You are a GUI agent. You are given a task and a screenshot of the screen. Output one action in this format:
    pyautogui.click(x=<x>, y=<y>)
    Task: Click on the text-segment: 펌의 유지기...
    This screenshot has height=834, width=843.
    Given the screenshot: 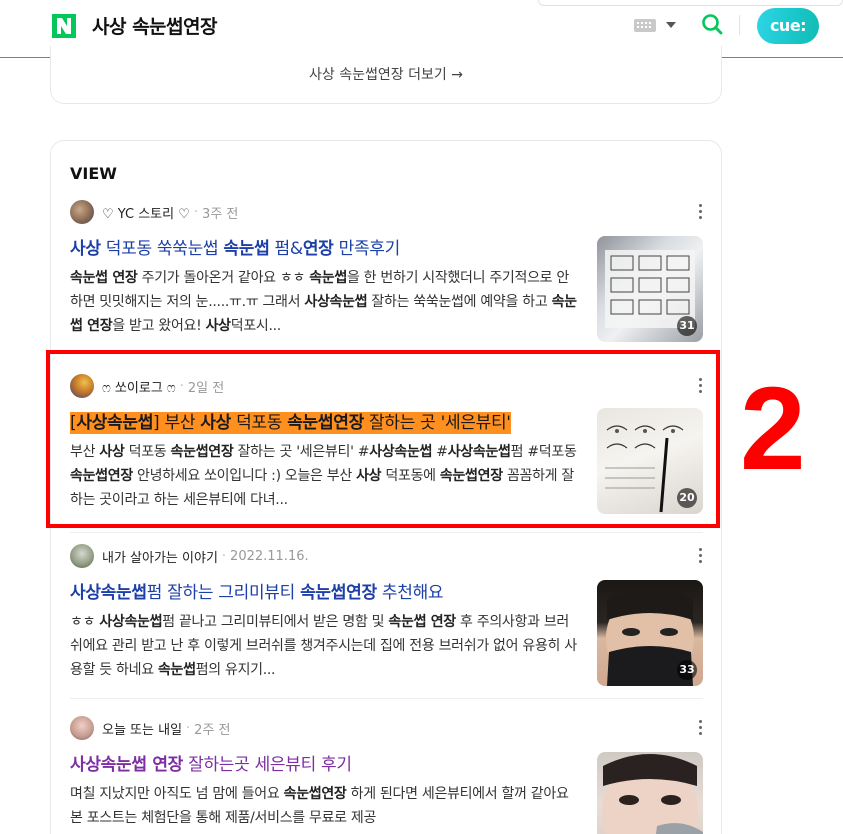 What is the action you would take?
    pyautogui.click(x=235, y=670)
    